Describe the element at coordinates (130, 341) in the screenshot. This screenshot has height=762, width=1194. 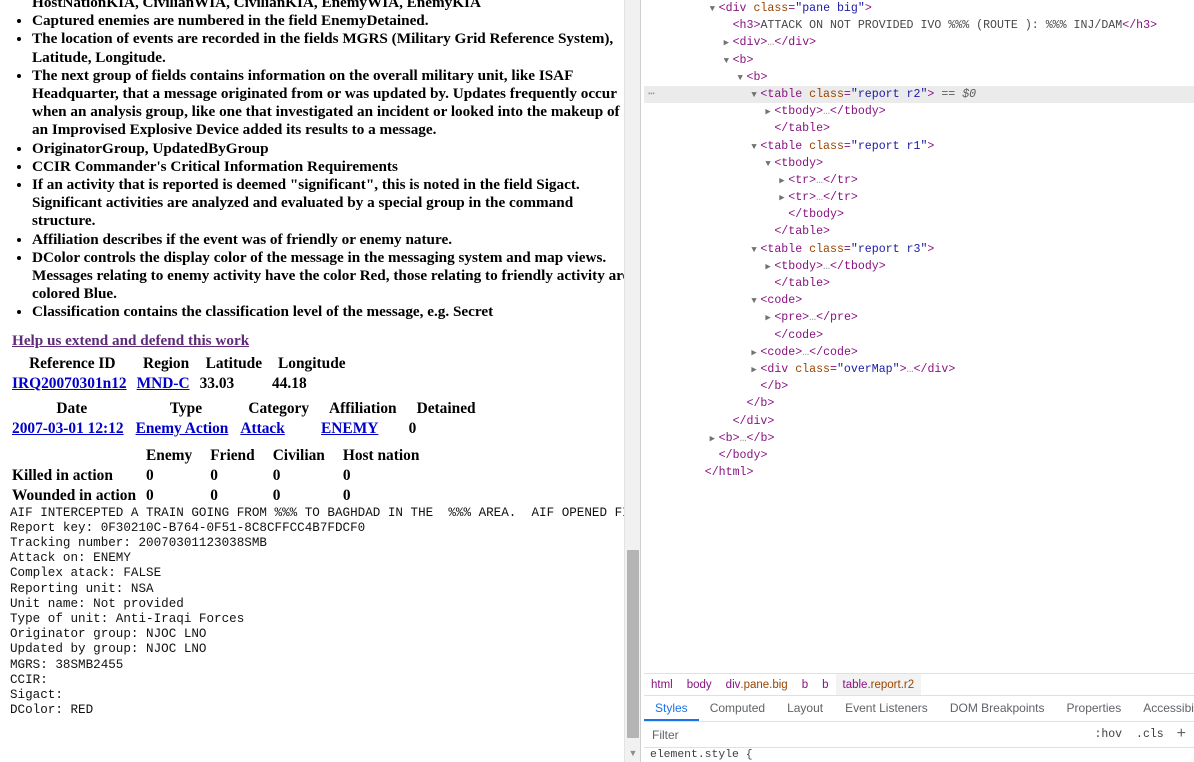
I see `help-extend-link: Help us extend and defend this work` at that location.